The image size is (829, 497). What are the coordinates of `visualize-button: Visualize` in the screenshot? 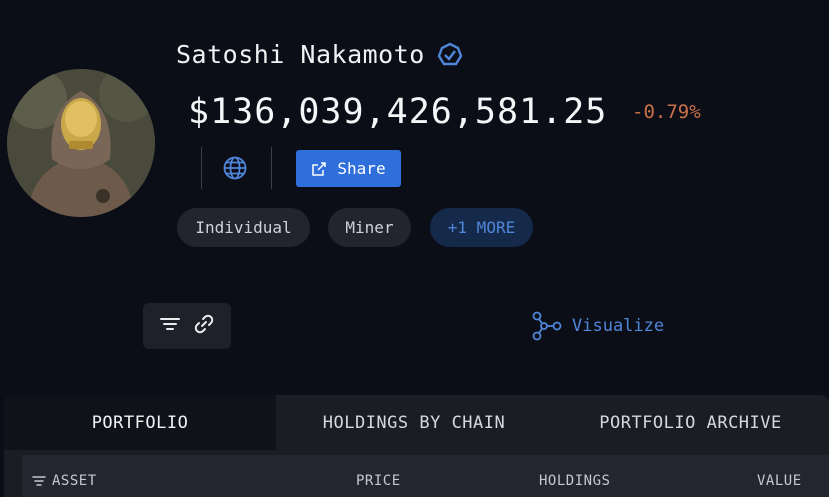 It's located at (597, 326).